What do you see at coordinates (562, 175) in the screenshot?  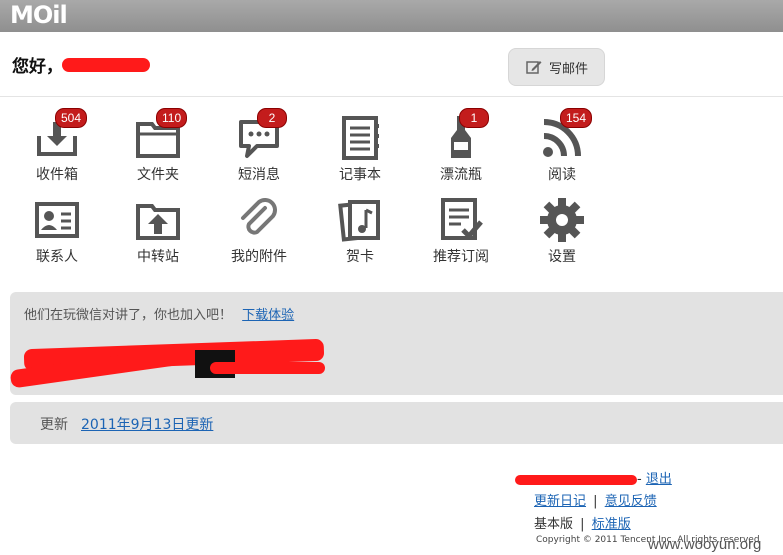 I see `app-label: 阅读` at bounding box center [562, 175].